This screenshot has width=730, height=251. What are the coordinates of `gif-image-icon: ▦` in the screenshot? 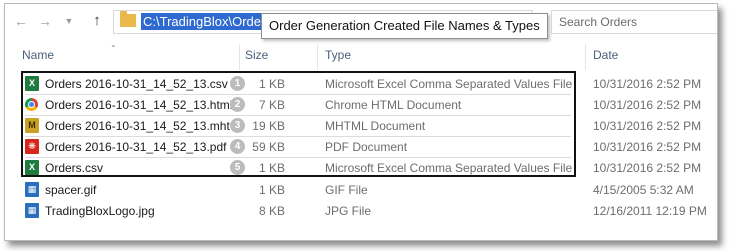 It's located at (32, 189).